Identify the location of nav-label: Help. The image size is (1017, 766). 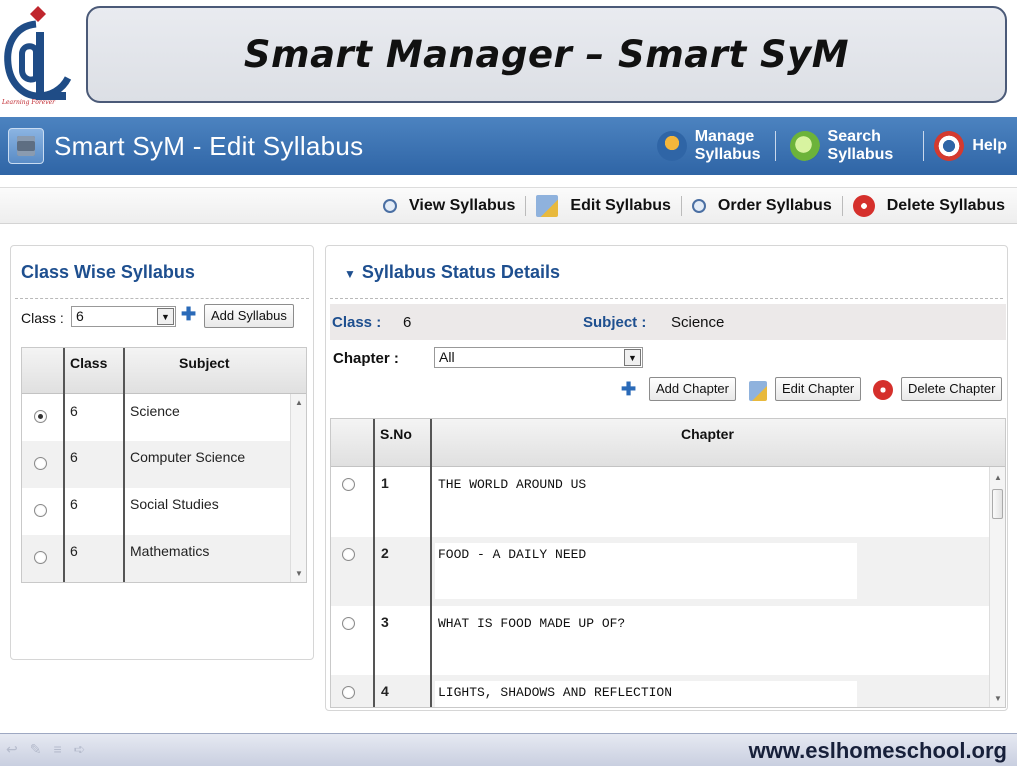
(989, 145).